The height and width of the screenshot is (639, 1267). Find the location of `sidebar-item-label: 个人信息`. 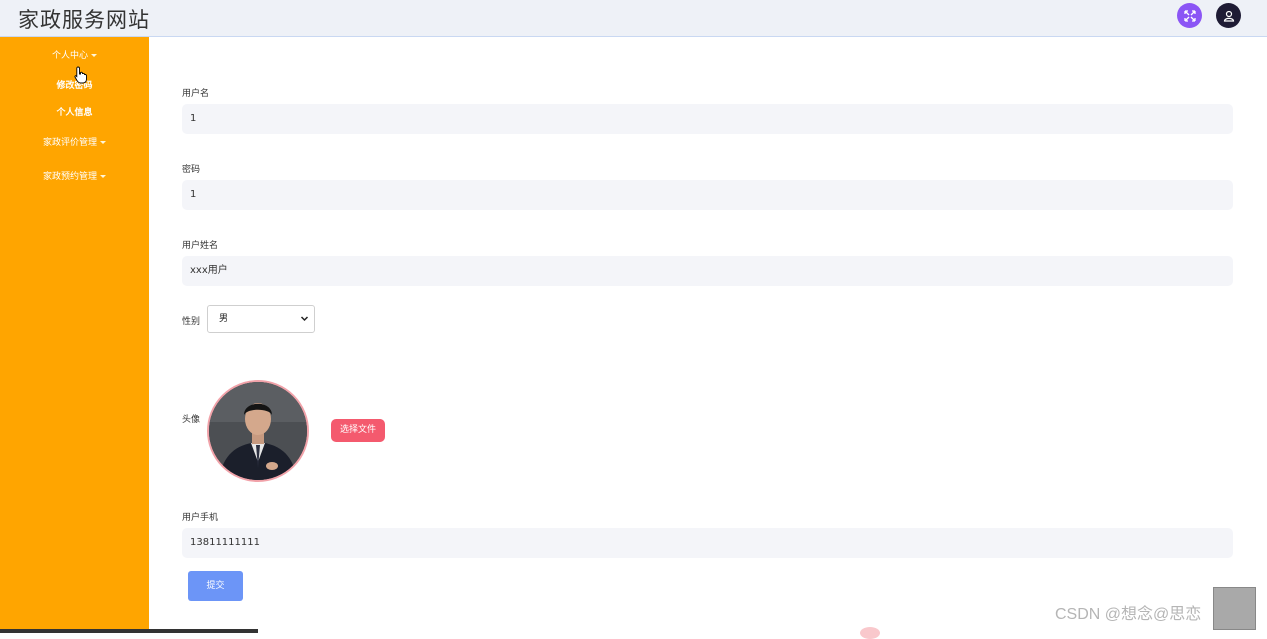

sidebar-item-label: 个人信息 is located at coordinates (74, 113).